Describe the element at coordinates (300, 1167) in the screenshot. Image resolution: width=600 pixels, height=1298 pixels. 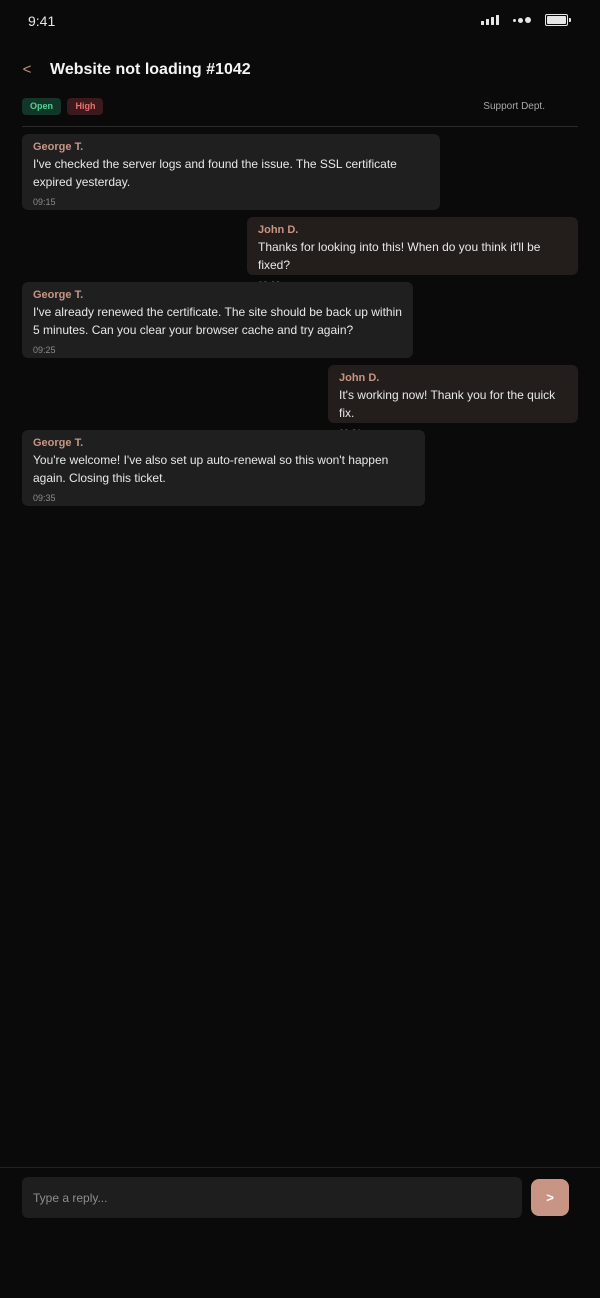
I see `composer-divider` at that location.